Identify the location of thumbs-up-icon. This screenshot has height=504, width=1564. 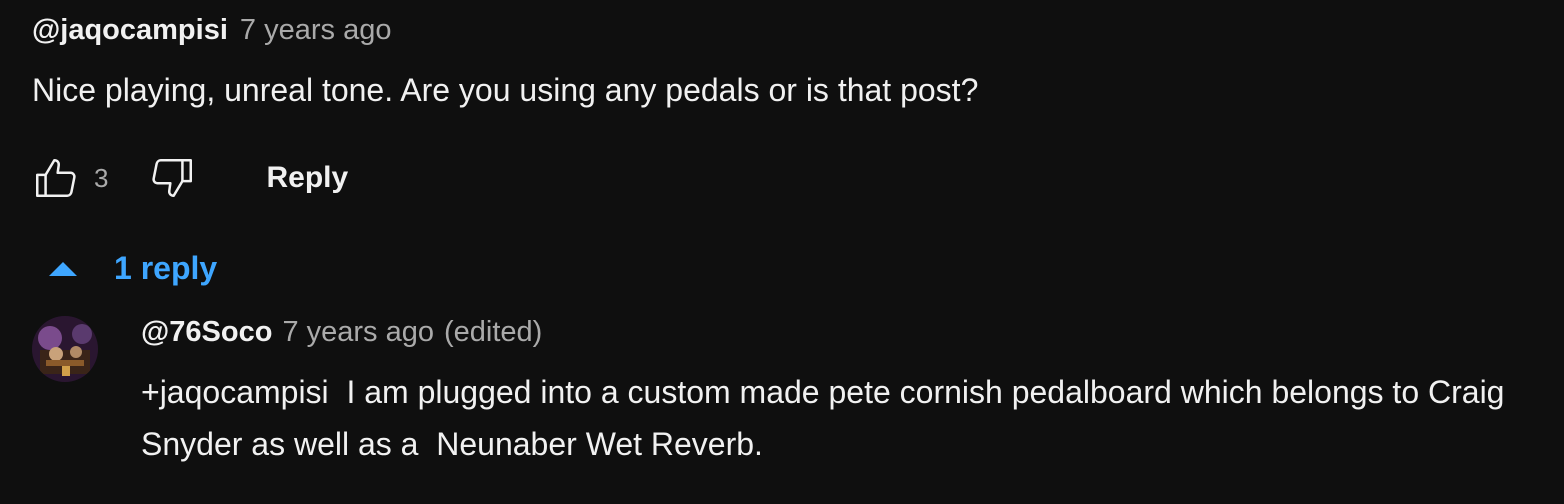
(56, 178).